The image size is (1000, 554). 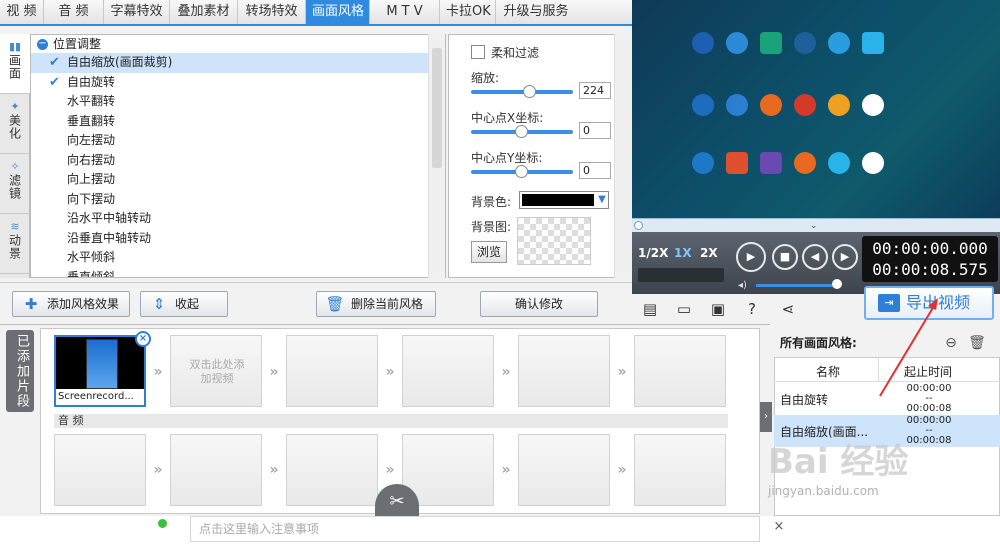 I want to click on center-y-slider, so click(x=522, y=171).